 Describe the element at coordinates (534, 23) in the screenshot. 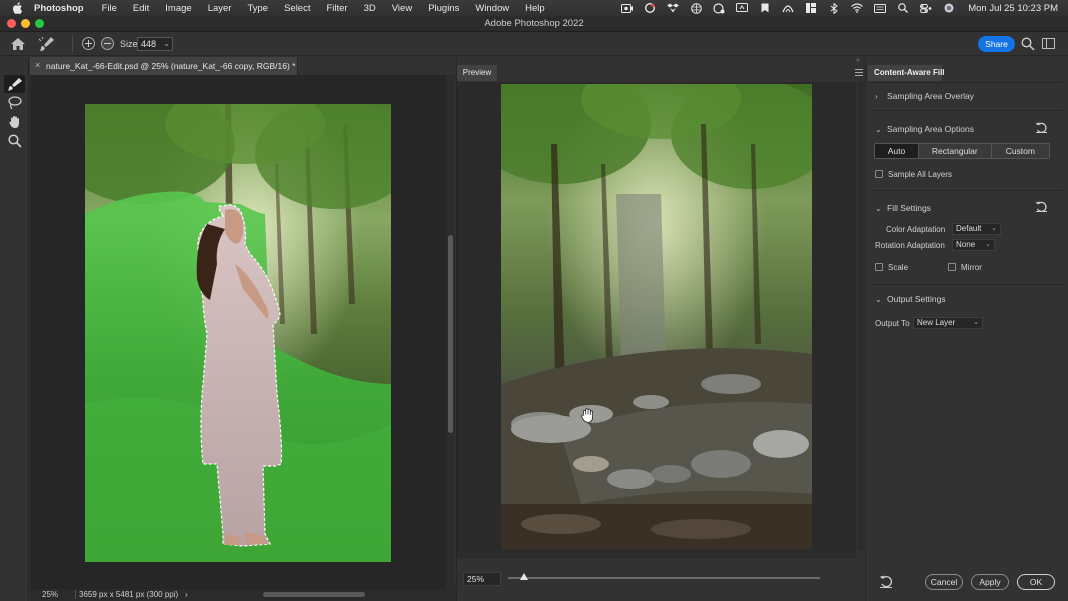

I see `window-title: Adobe Photoshop 2022` at that location.